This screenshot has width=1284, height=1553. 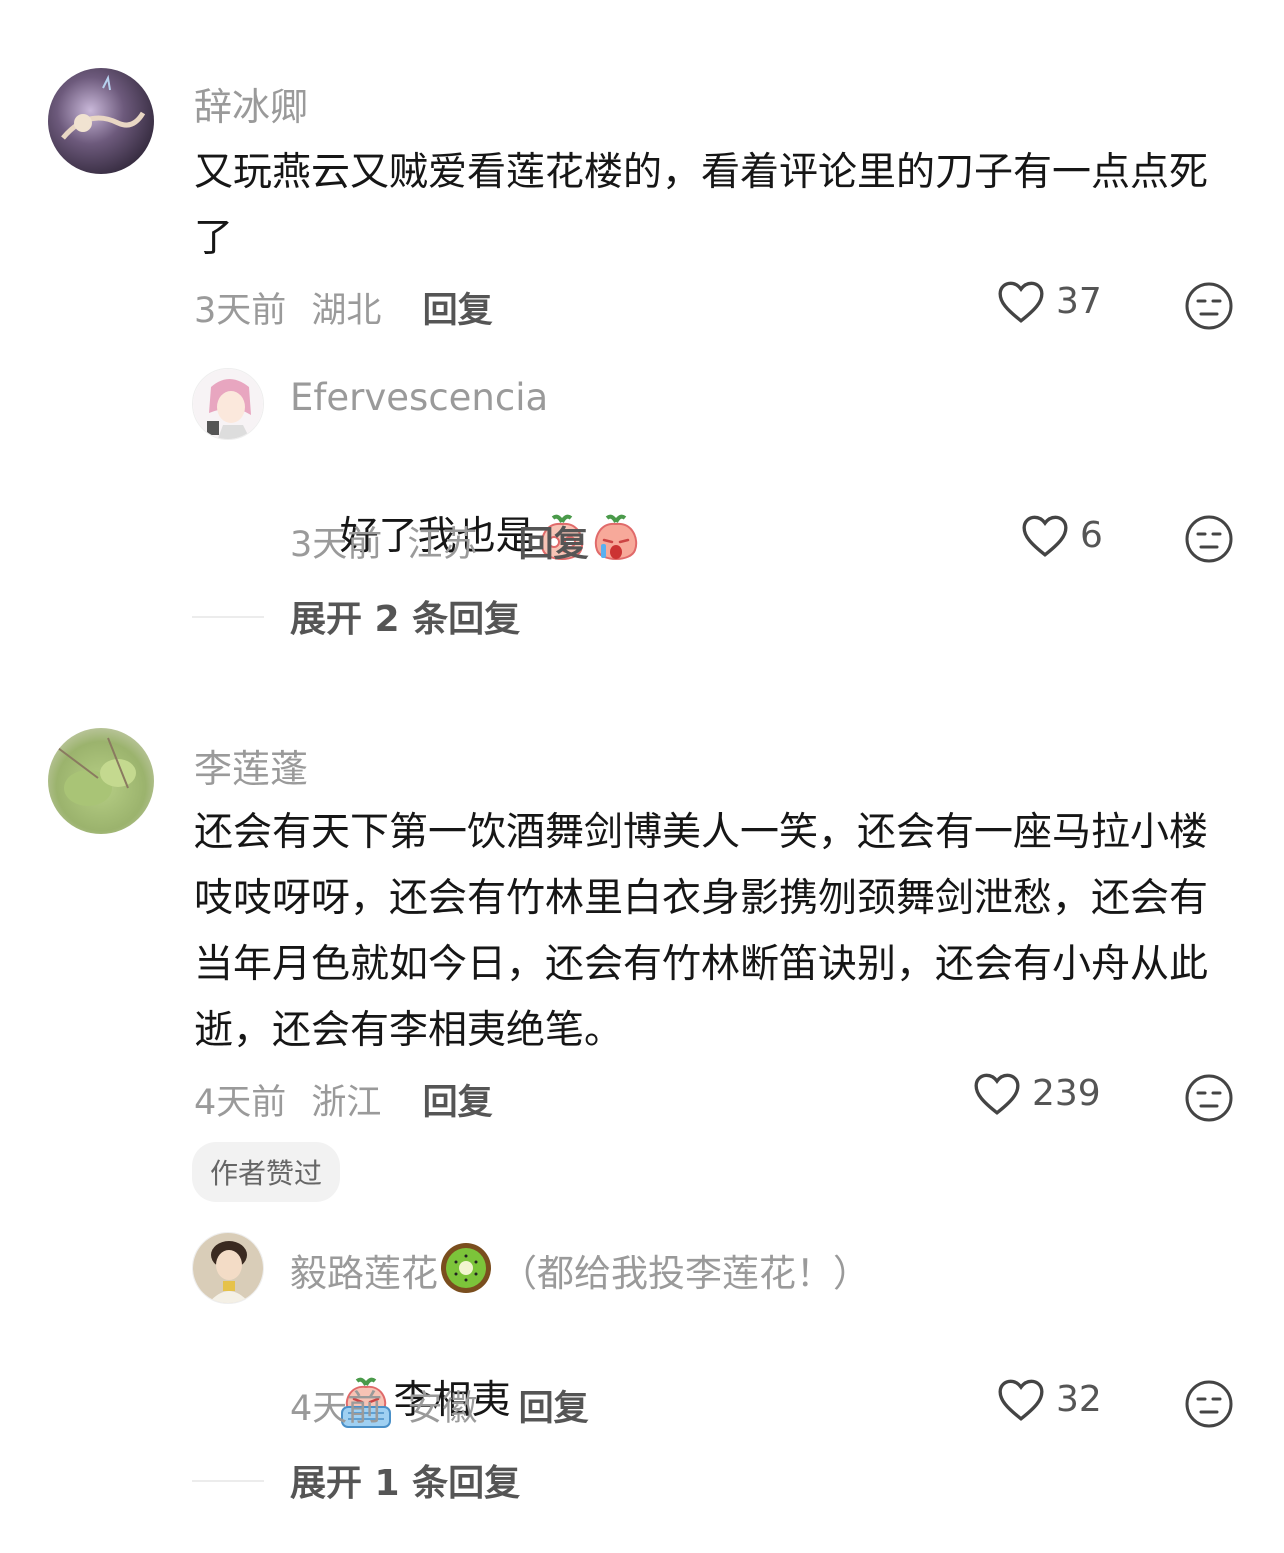 I want to click on reply-time: 4天前, so click(x=336, y=1409).